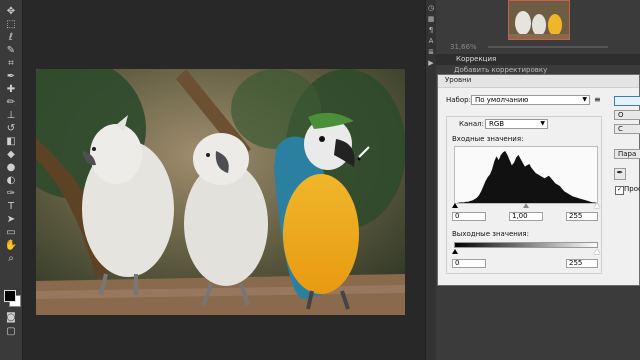  I want to click on panel-icon-strip: ◷ ▦ ¶ A ≣ ▶, so click(430, 180).